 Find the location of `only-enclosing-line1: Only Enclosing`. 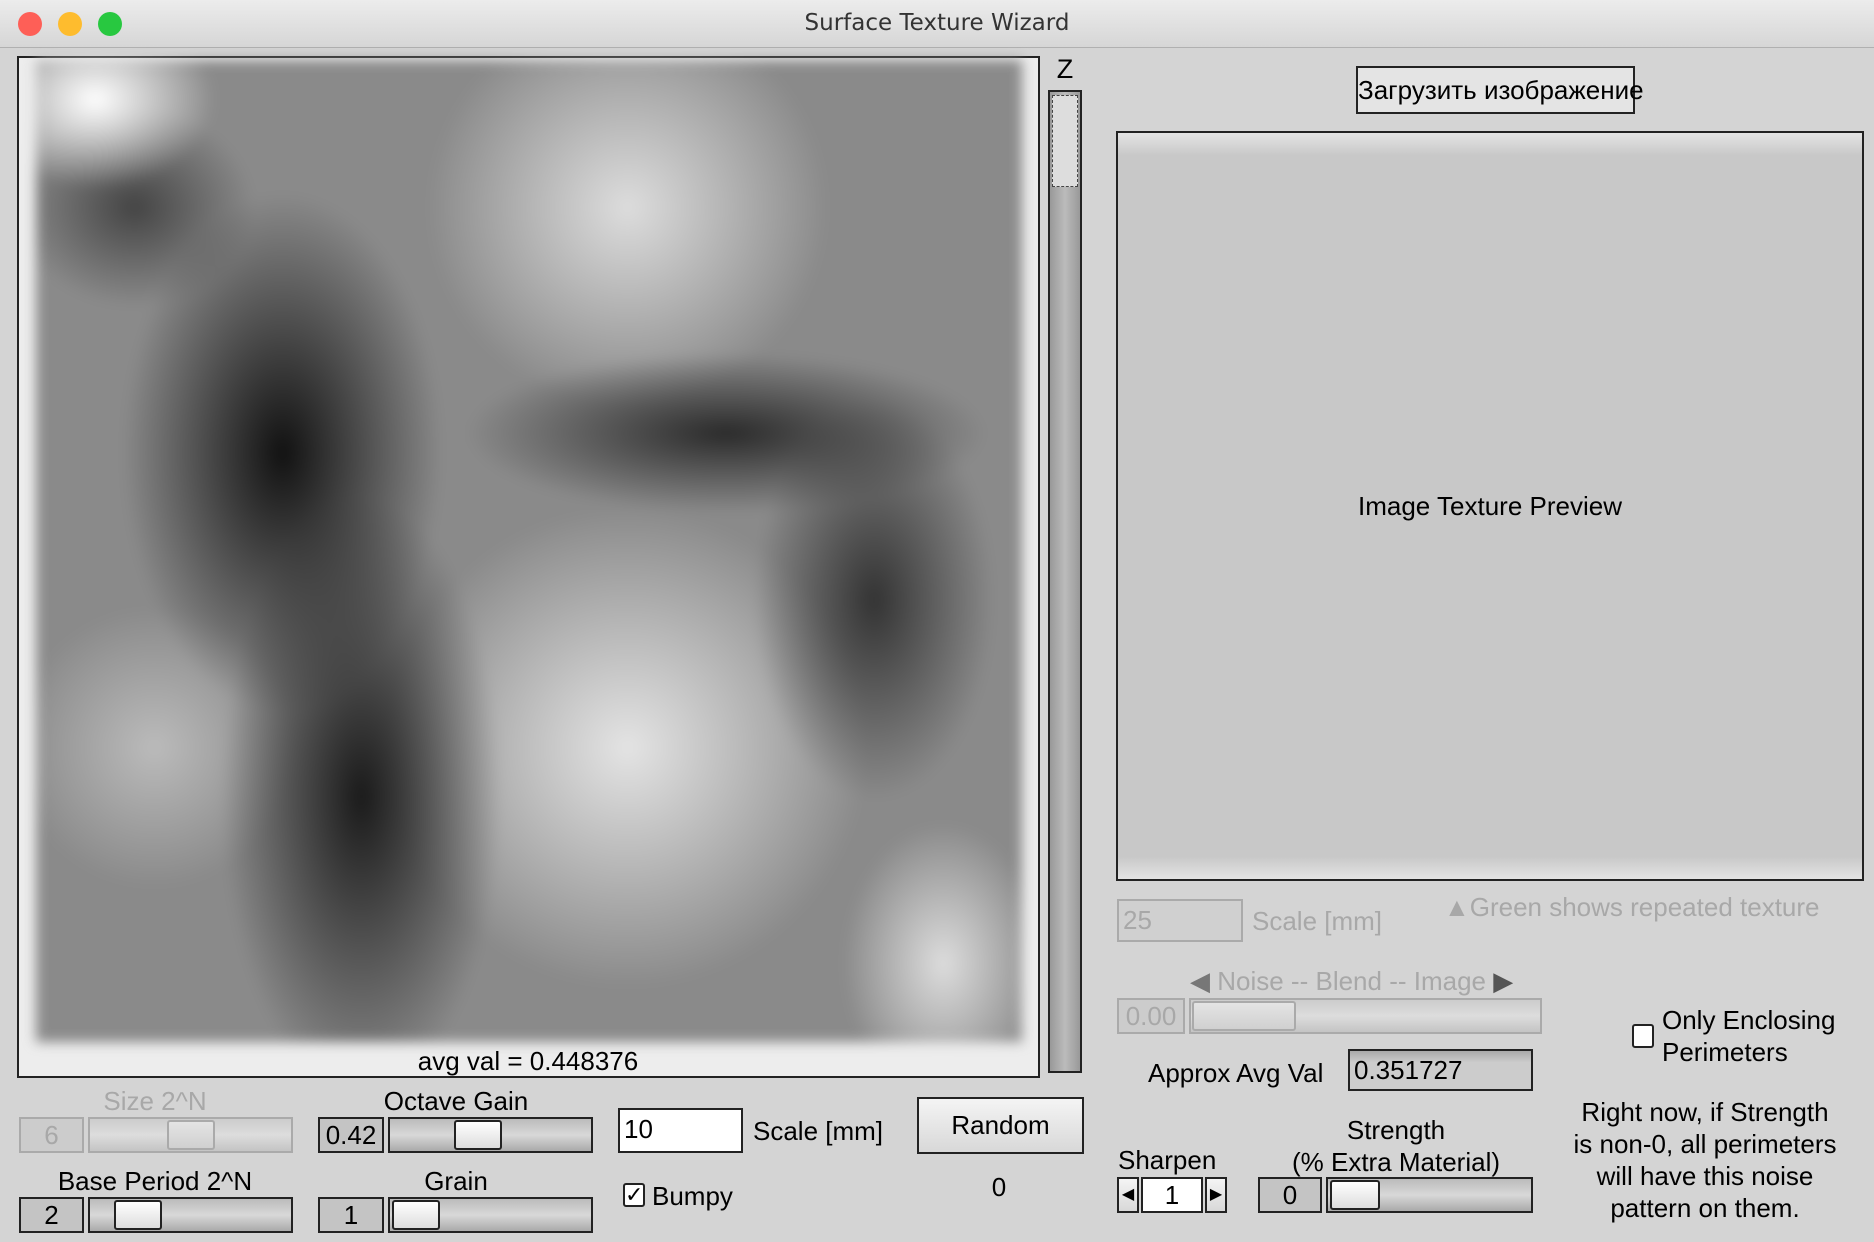

only-enclosing-line1: Only Enclosing is located at coordinates (1749, 1020).